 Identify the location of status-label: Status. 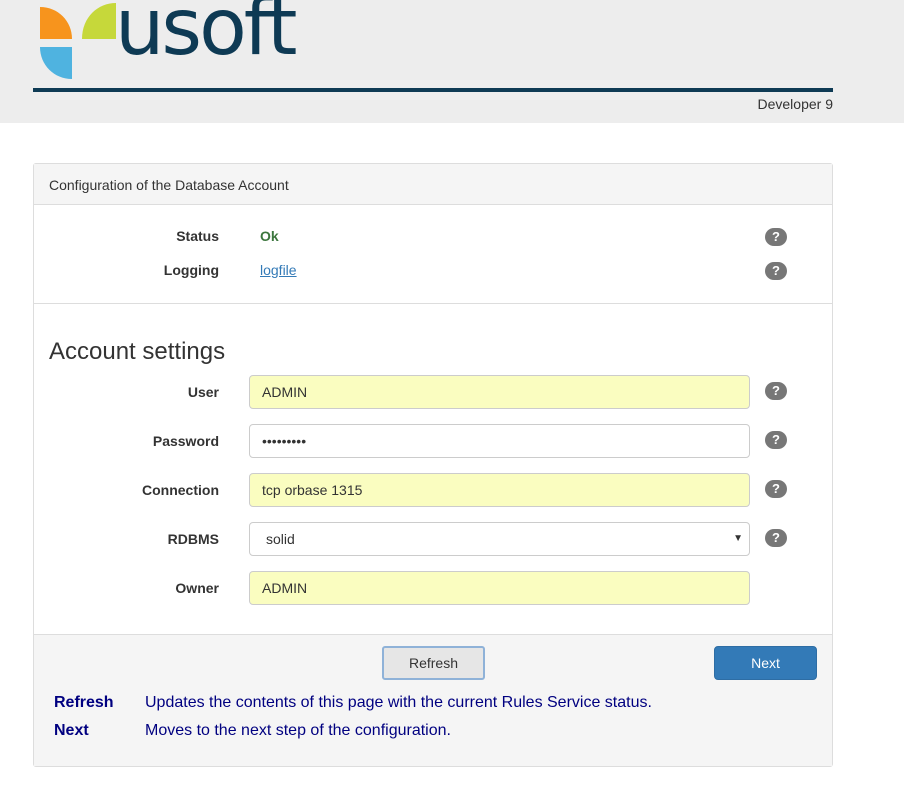
(197, 236).